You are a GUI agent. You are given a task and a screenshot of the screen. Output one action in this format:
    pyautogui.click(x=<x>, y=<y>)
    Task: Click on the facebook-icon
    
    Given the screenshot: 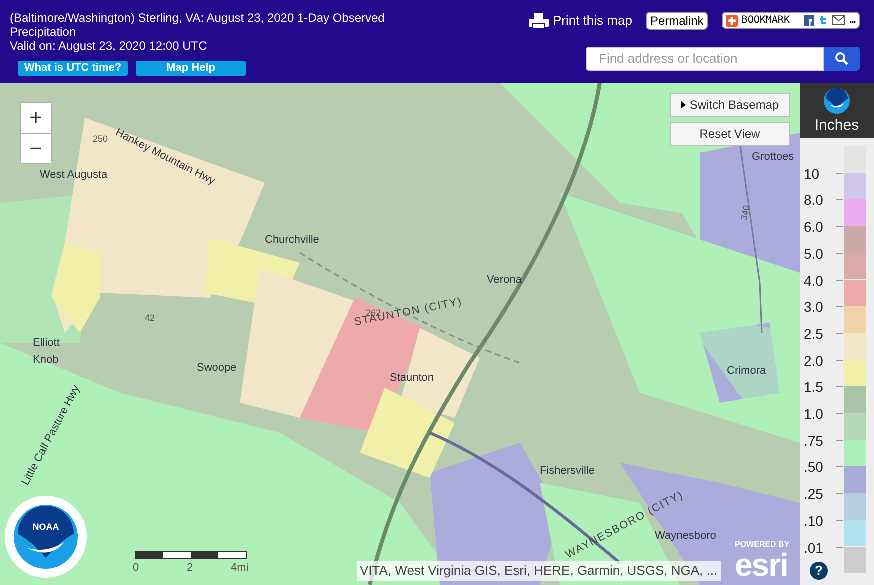 What is the action you would take?
    pyautogui.click(x=809, y=20)
    